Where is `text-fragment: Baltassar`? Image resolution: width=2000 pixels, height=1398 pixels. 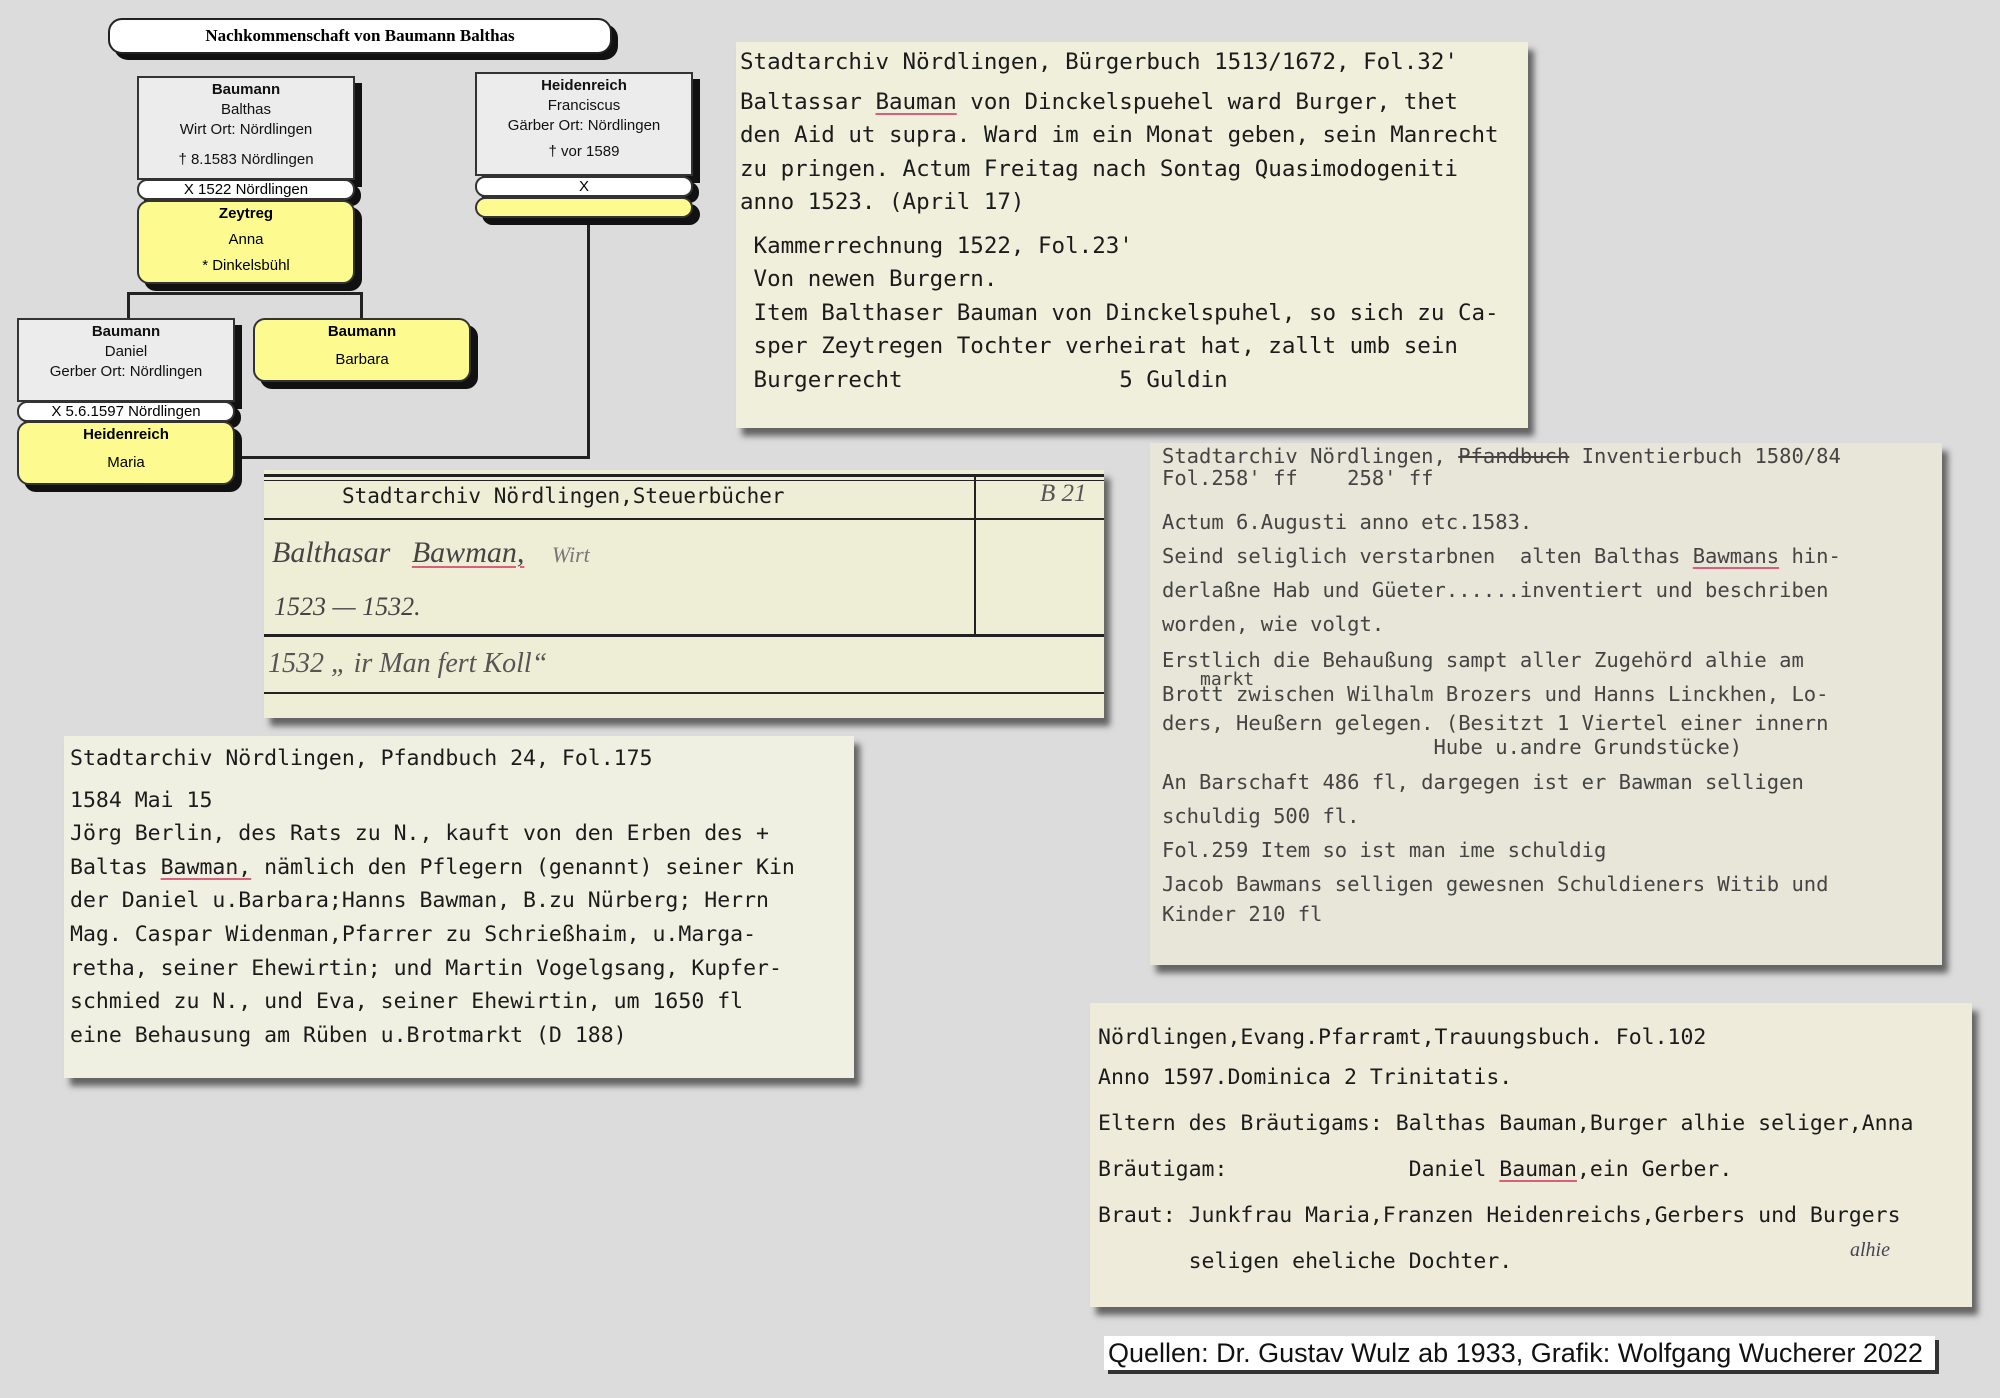 text-fragment: Baltassar is located at coordinates (808, 101).